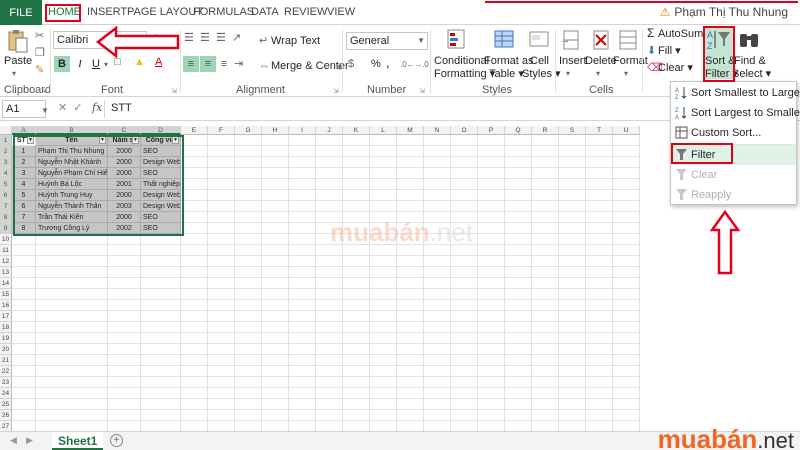  Describe the element at coordinates (24, 195) in the screenshot. I see `table-cell: 5` at that location.